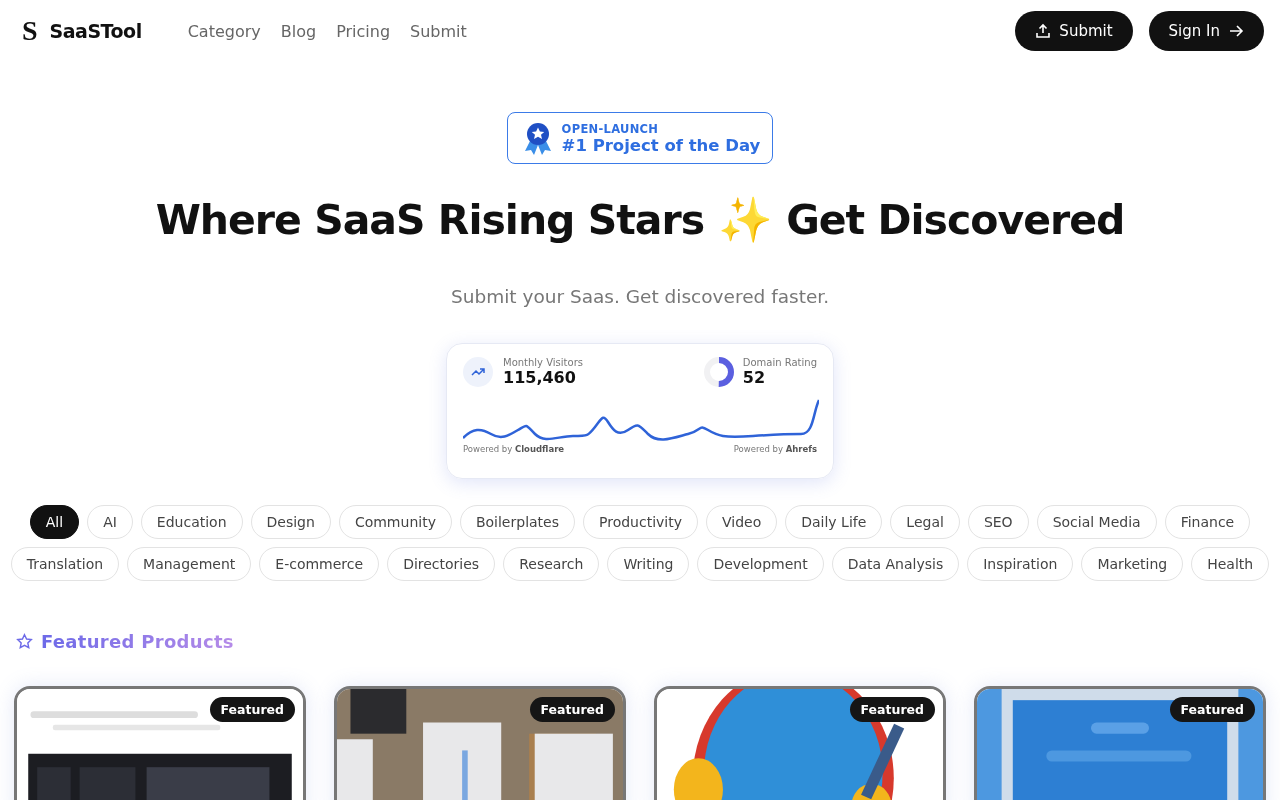 The image size is (1280, 800). I want to click on category-chip: All, so click(54, 522).